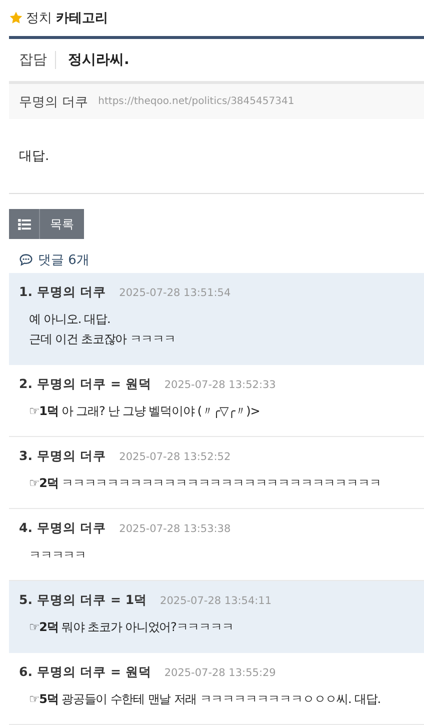 Image resolution: width=424 pixels, height=725 pixels. I want to click on comment-author: 2. 무명의 더쿠 = 원덕, so click(85, 384).